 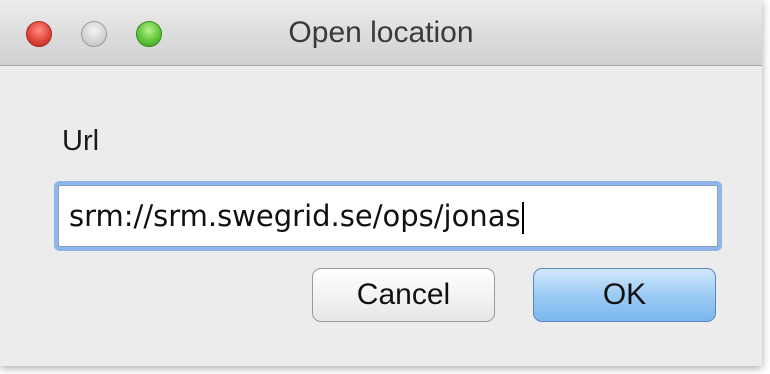 I want to click on window-title: Open location, so click(x=381, y=32).